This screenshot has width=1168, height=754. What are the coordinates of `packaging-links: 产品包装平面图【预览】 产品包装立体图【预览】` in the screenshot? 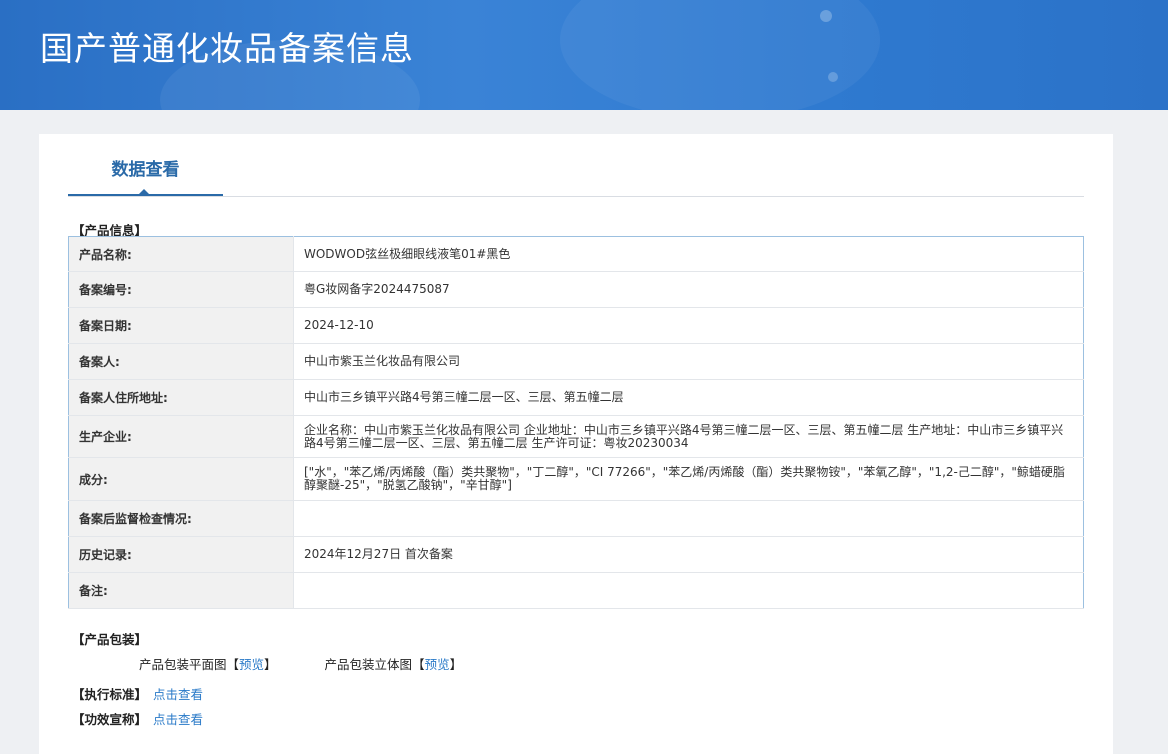 It's located at (322, 663).